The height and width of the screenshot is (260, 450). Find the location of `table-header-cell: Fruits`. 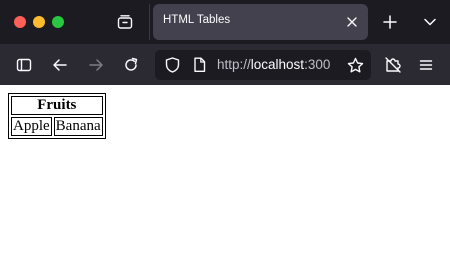

table-header-cell: Fruits is located at coordinates (57, 105).